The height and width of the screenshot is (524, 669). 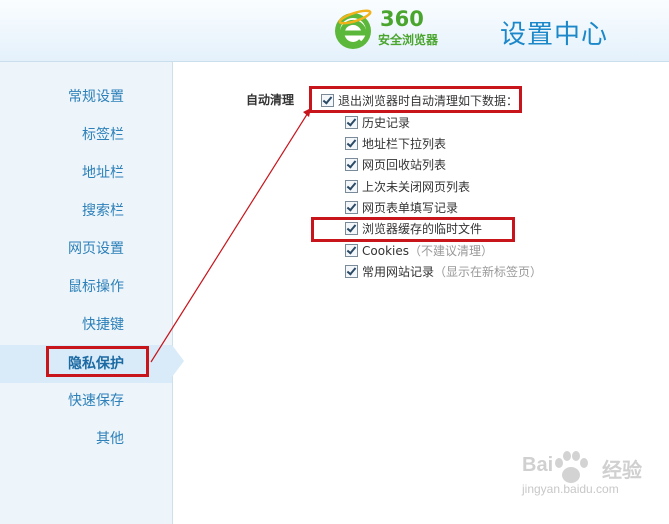 I want to click on checkbox-label: 网页回收站列表, so click(x=404, y=165).